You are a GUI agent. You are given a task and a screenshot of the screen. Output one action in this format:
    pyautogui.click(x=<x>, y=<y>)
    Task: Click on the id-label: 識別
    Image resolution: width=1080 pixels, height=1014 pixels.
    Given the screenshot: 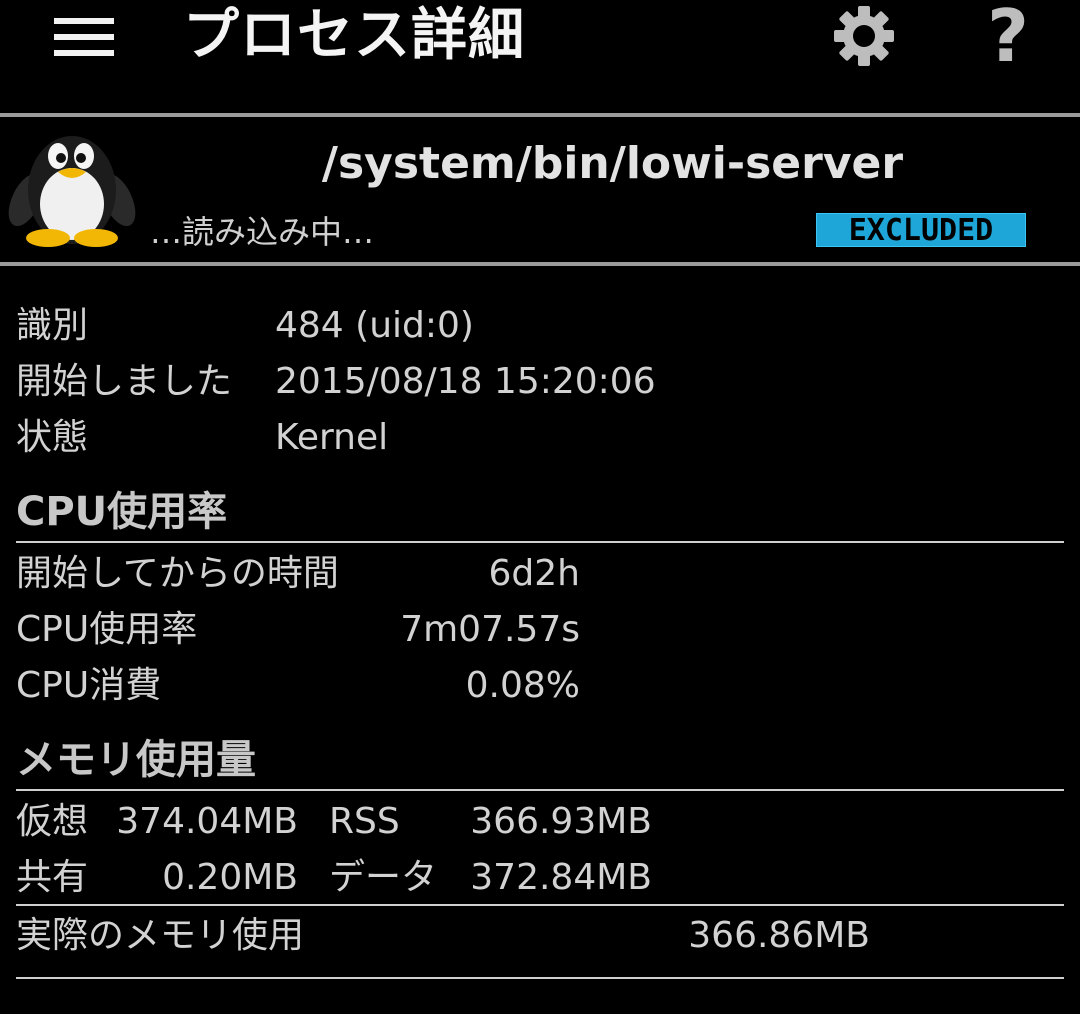 What is the action you would take?
    pyautogui.click(x=52, y=325)
    